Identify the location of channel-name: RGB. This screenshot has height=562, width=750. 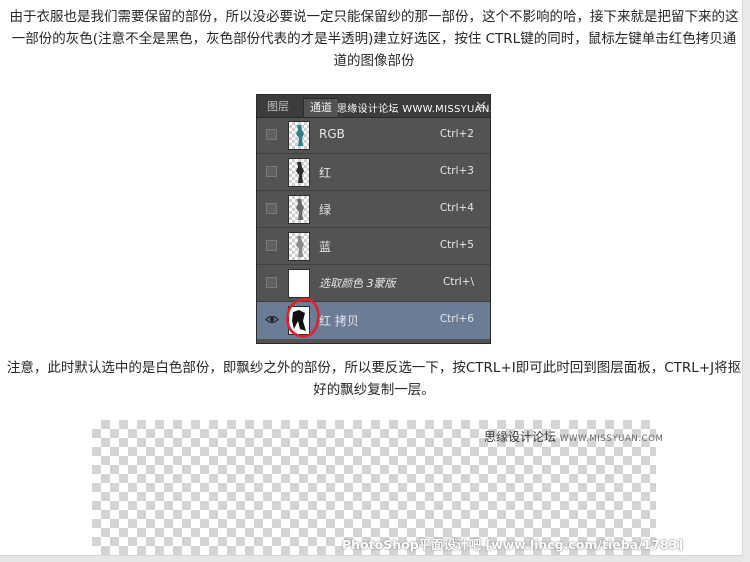
(332, 134).